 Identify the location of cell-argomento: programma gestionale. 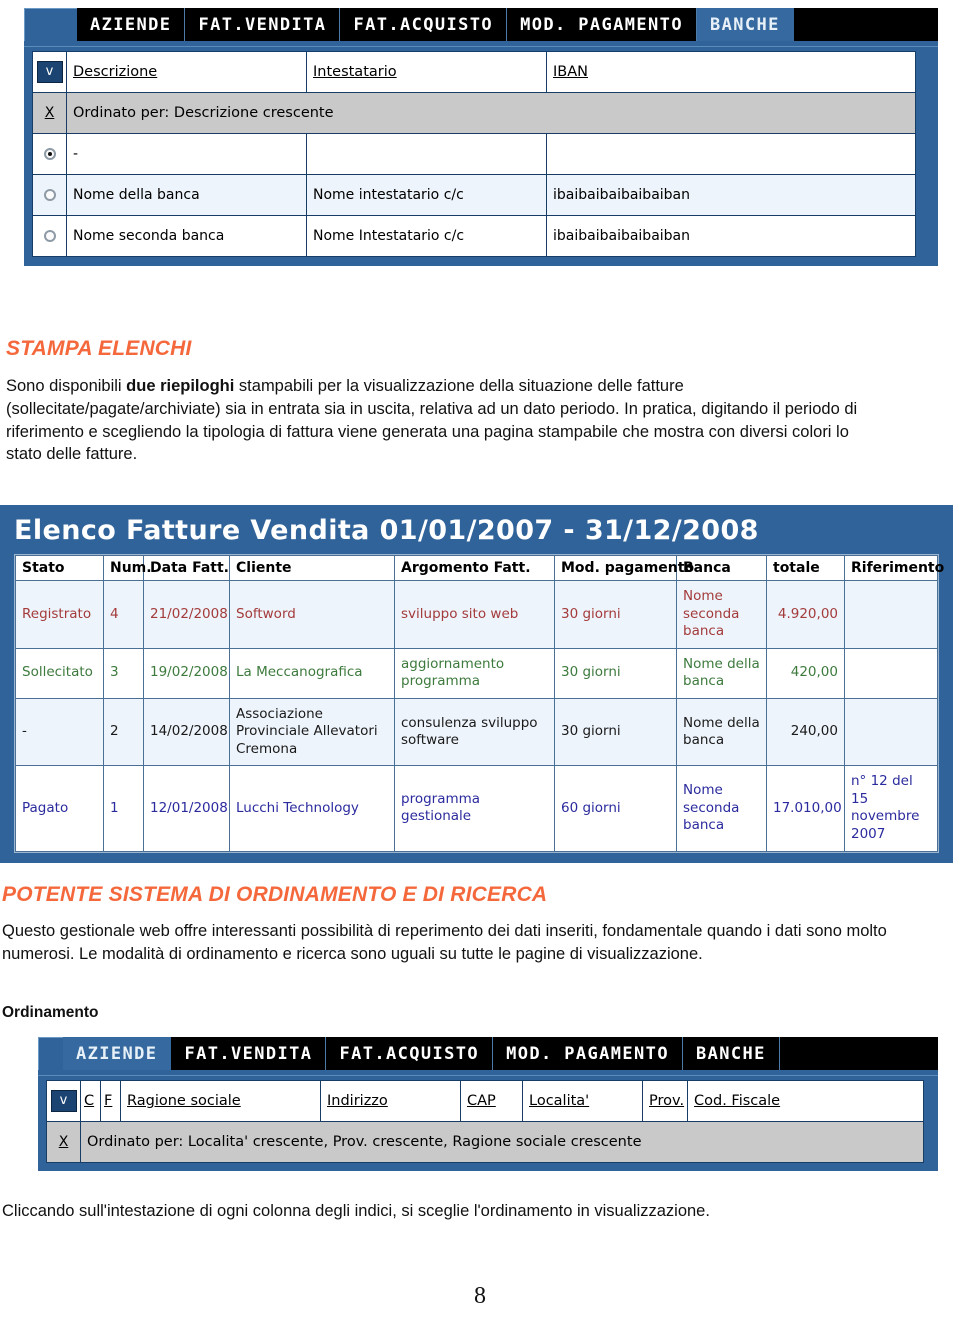
(474, 808).